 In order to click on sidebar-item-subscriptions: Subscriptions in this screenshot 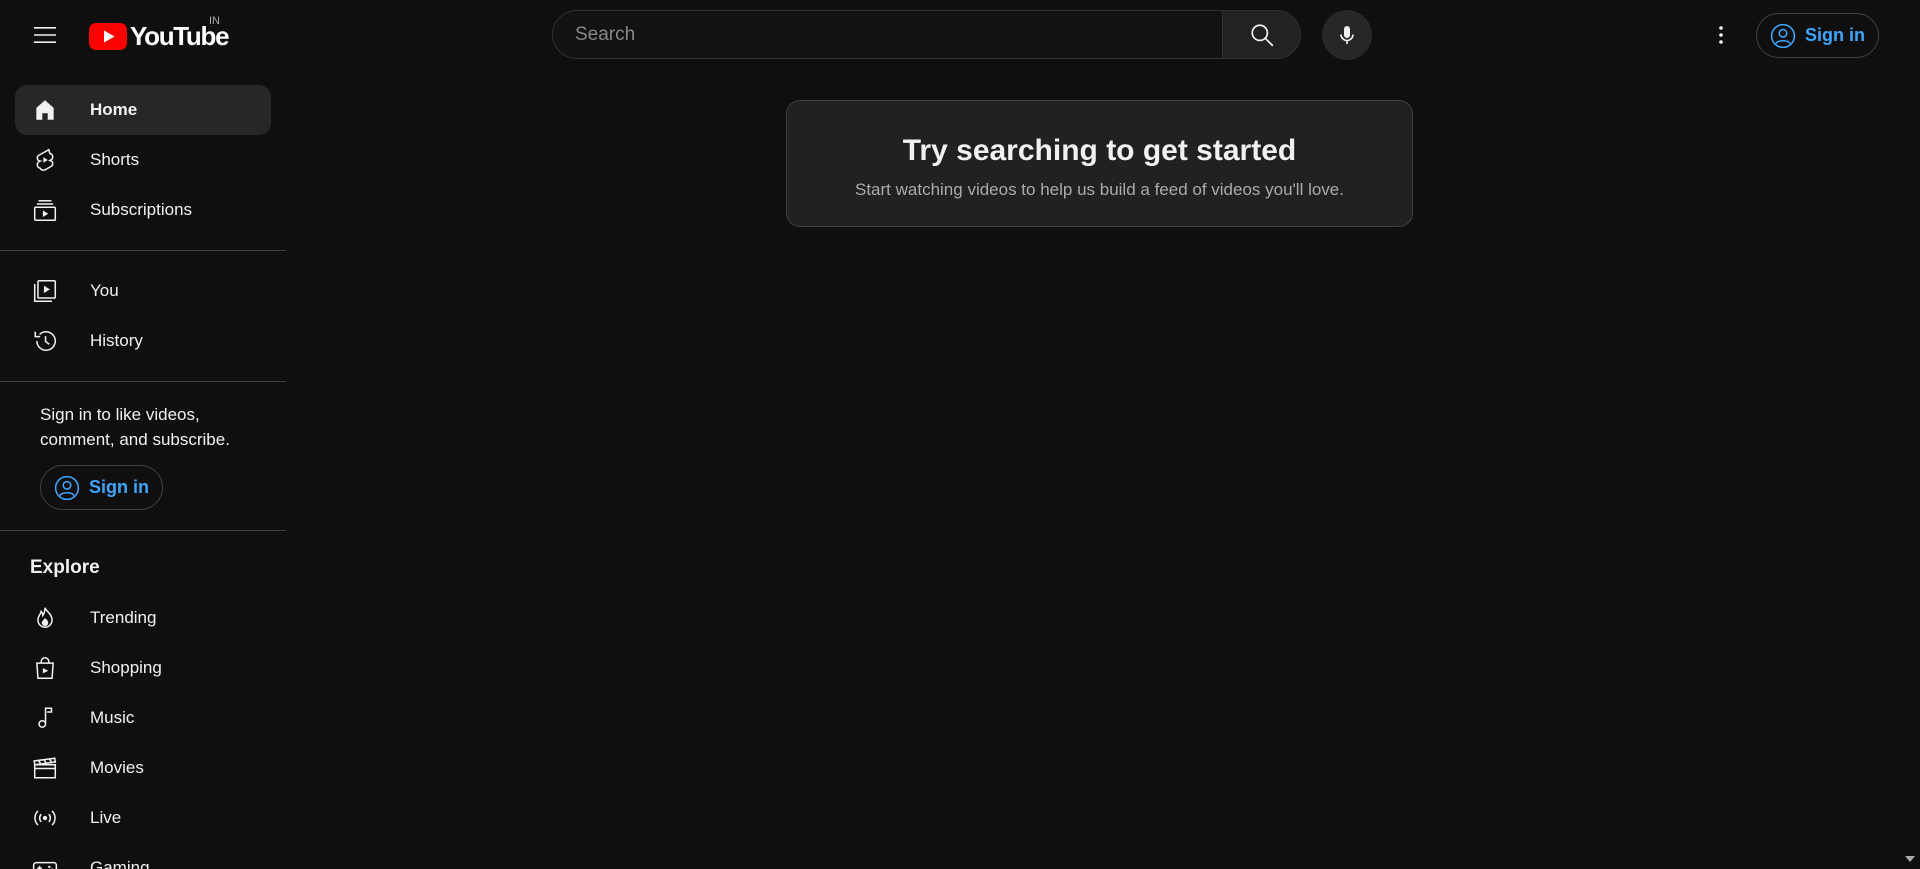, I will do `click(143, 210)`.